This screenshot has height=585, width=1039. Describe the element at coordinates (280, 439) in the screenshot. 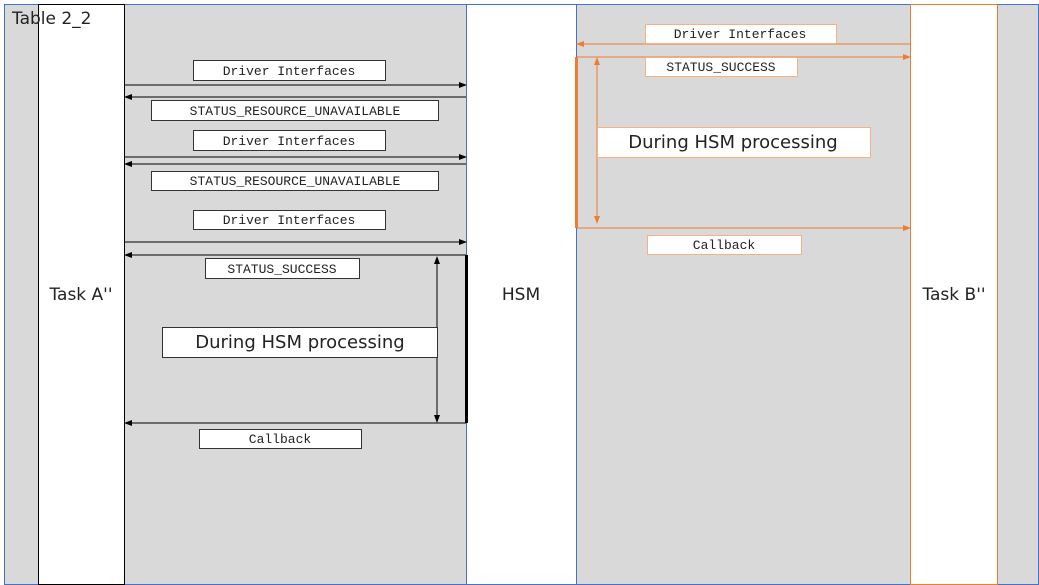

I see `message-callback: Callback` at that location.